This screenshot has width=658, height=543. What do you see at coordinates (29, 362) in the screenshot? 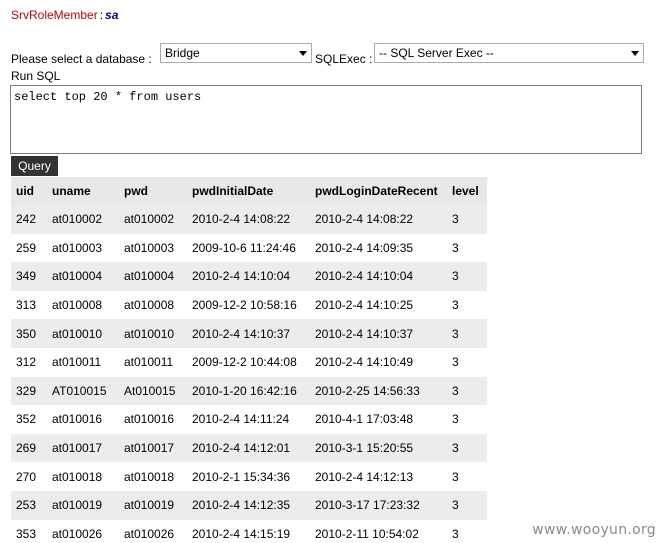
I see `cell-uid: 312` at bounding box center [29, 362].